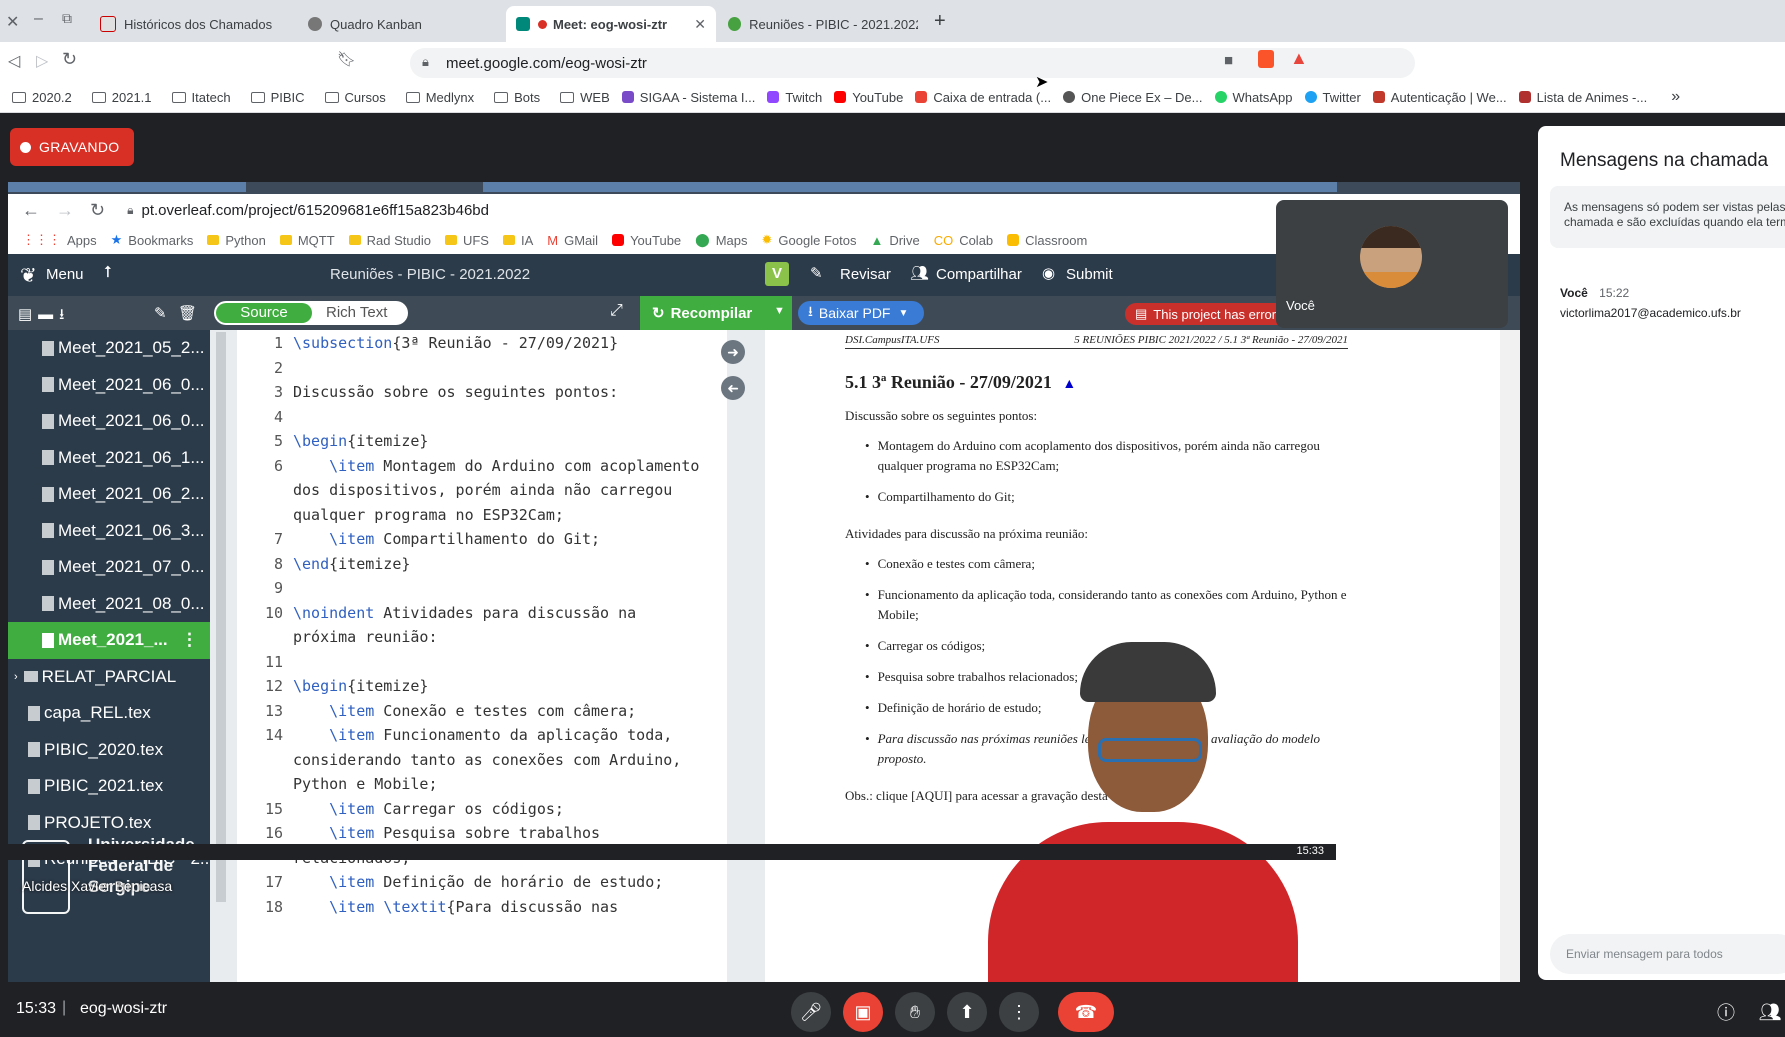 This screenshot has height=1037, width=1785. Describe the element at coordinates (498, 907) in the screenshot. I see `code-line: \item \textit{Para discussão nas` at that location.